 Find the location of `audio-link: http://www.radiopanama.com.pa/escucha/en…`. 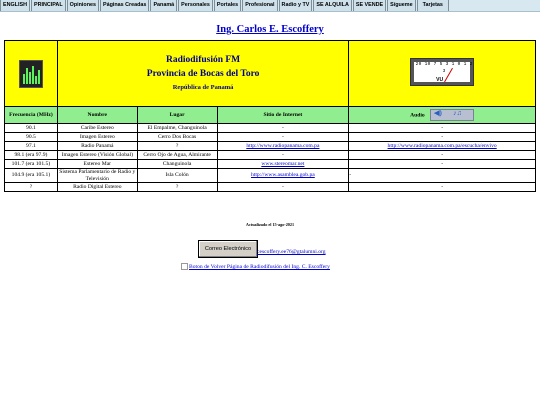

audio-link: http://www.radiopanama.com.pa/escucha/en… is located at coordinates (442, 146).